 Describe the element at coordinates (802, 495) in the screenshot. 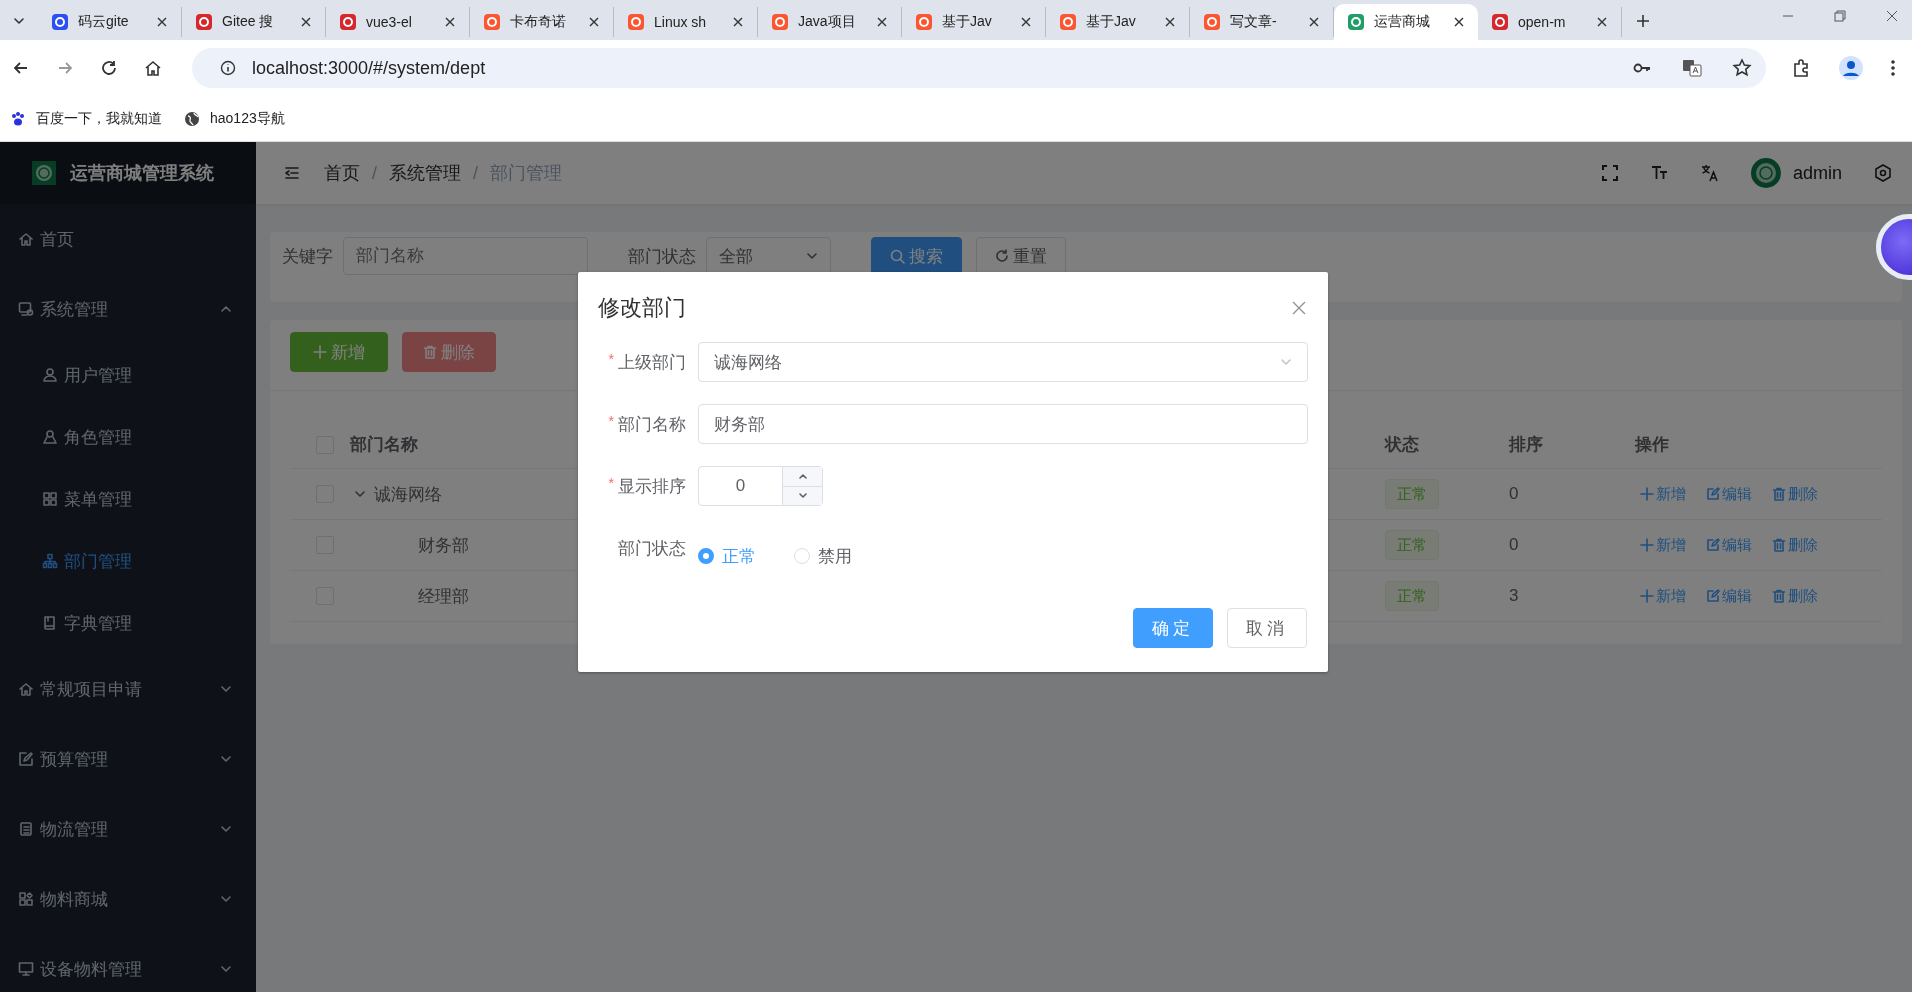

I see `decrement-icon` at that location.